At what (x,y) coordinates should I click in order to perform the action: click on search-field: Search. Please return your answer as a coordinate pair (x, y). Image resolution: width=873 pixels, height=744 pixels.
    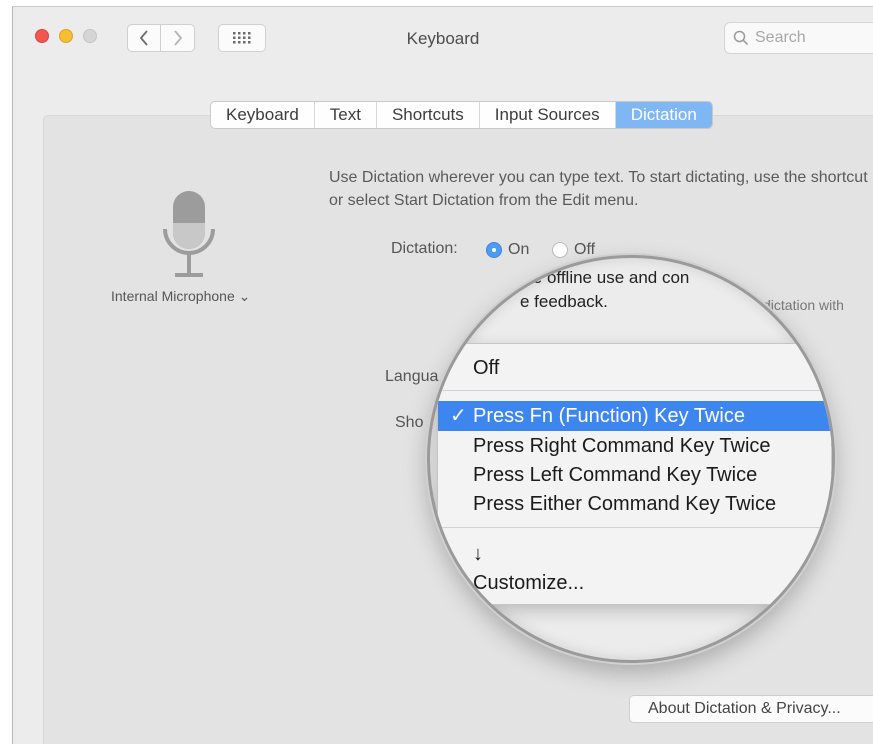
    Looking at the image, I should click on (798, 38).